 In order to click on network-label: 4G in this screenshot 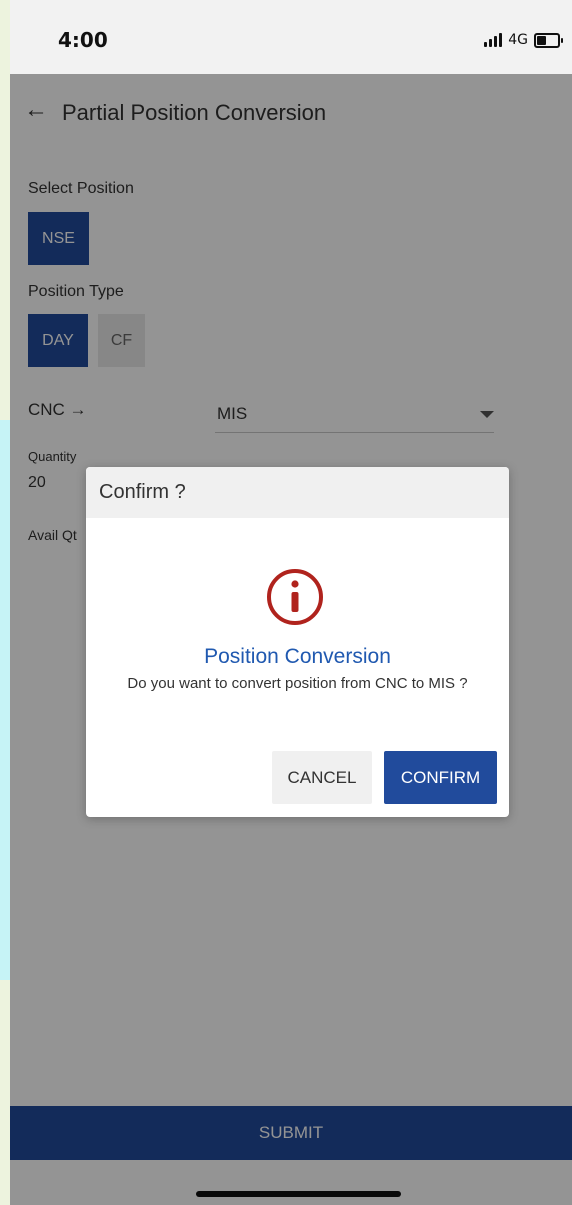, I will do `click(518, 40)`.